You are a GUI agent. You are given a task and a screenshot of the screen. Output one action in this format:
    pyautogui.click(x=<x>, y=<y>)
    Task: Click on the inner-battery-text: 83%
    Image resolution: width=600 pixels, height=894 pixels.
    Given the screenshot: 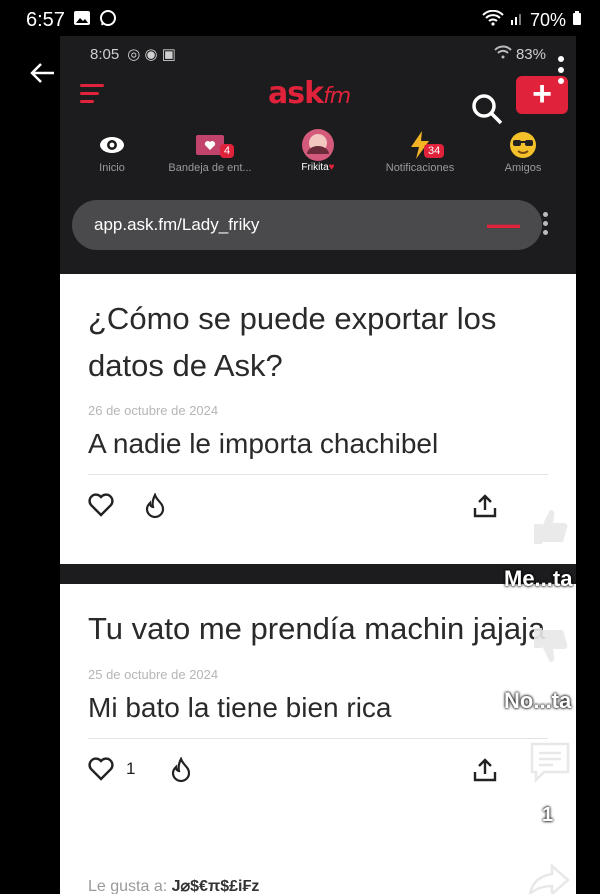 What is the action you would take?
    pyautogui.click(x=530, y=54)
    